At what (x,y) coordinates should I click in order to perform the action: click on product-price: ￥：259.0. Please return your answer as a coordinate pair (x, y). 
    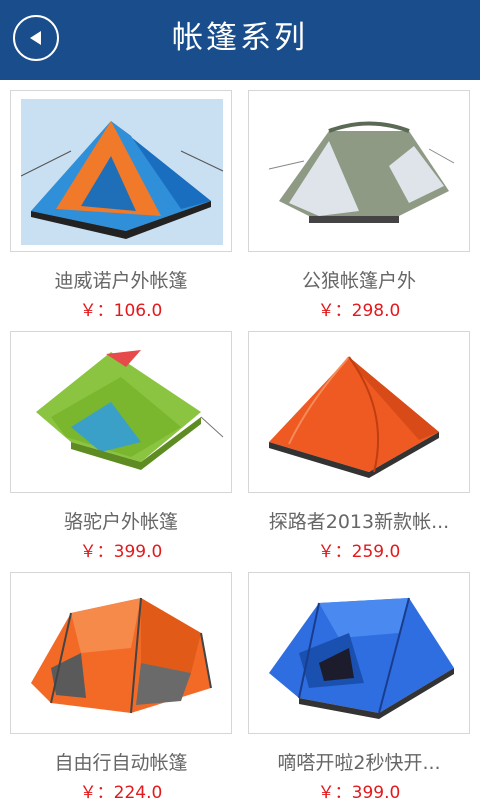
    Looking at the image, I should click on (359, 552).